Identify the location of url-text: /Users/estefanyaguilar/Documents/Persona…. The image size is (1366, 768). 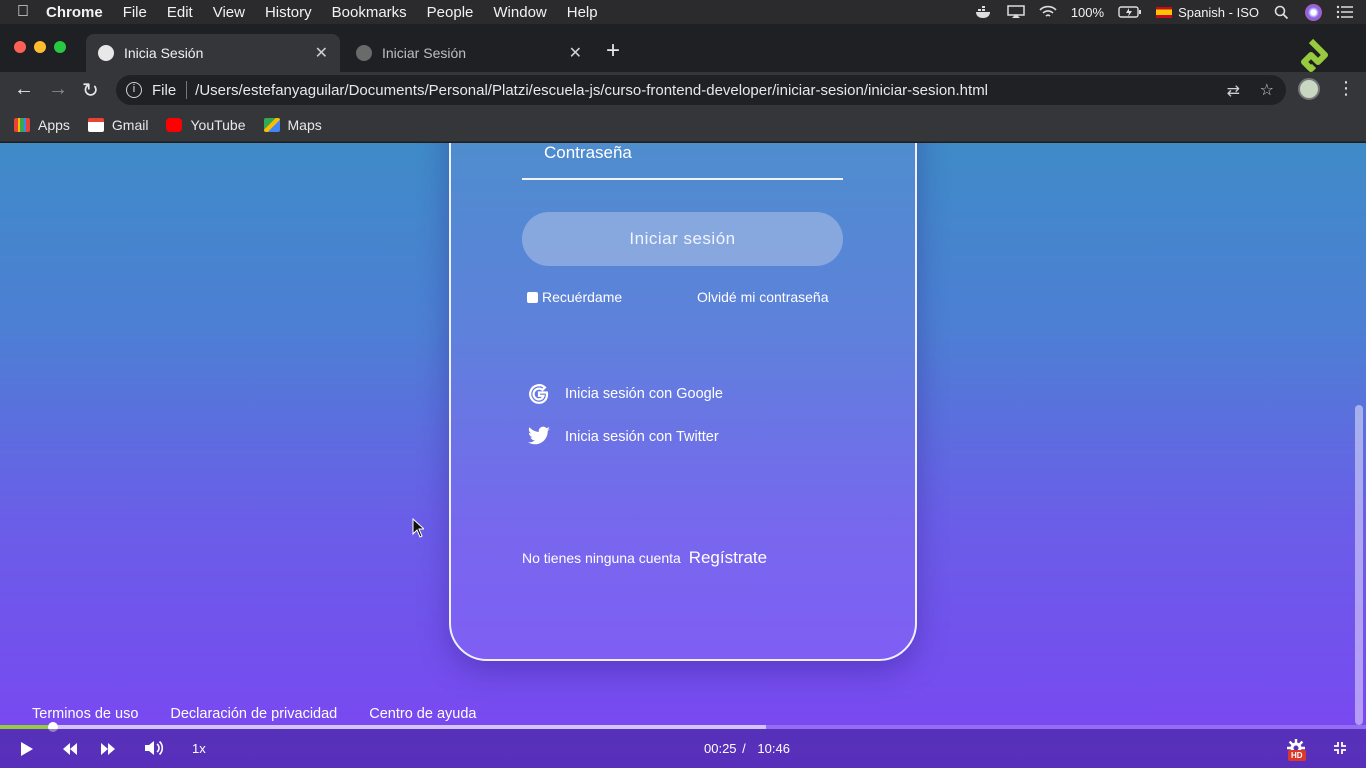
(591, 90).